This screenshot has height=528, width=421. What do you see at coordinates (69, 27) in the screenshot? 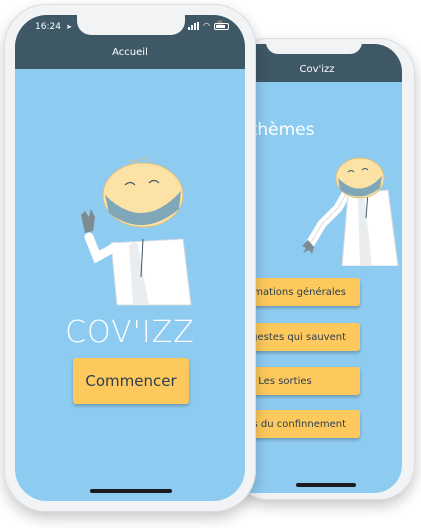
I see `location-arrow-icon: ➤` at bounding box center [69, 27].